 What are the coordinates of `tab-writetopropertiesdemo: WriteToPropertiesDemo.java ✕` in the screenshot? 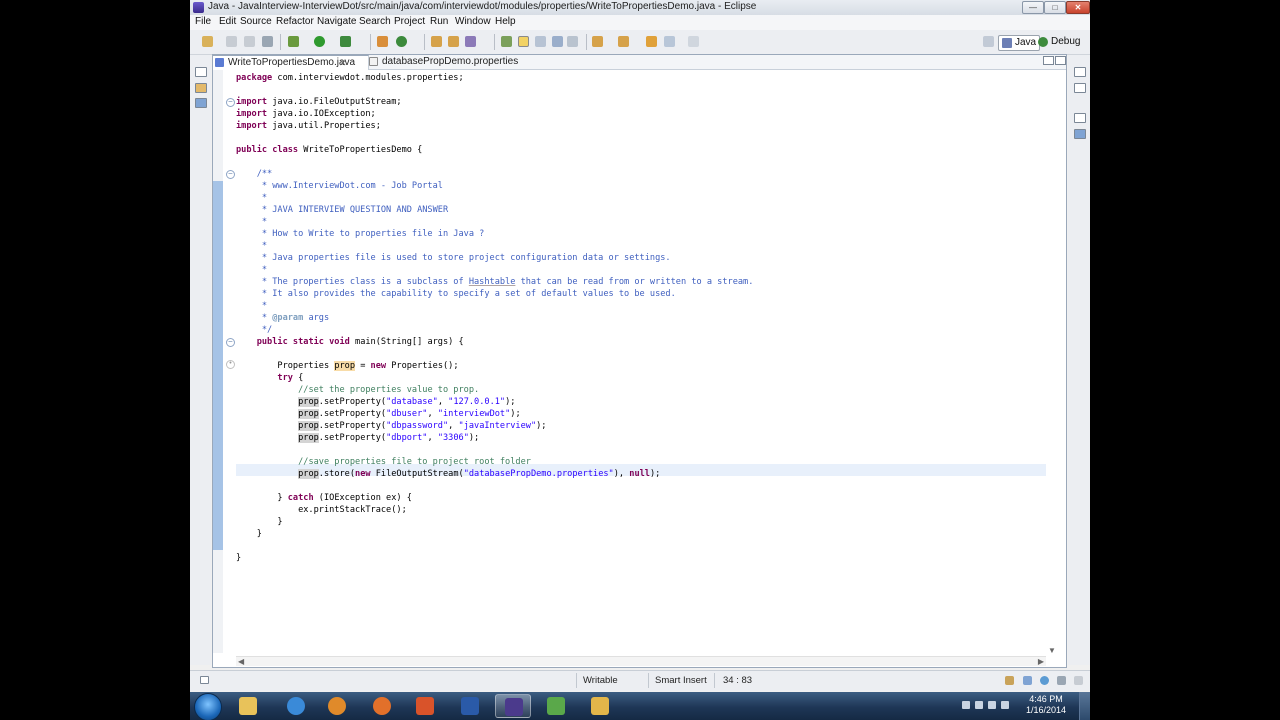 It's located at (291, 62).